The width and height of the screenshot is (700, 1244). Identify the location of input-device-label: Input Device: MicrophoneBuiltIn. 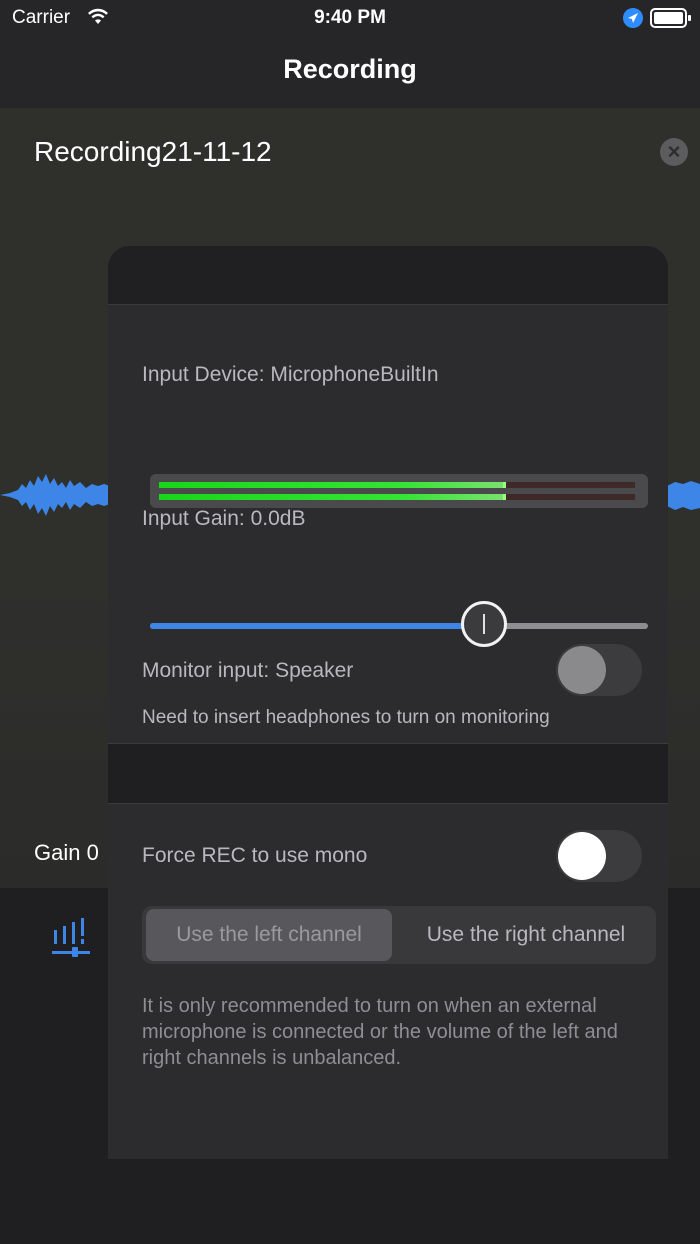
(290, 374).